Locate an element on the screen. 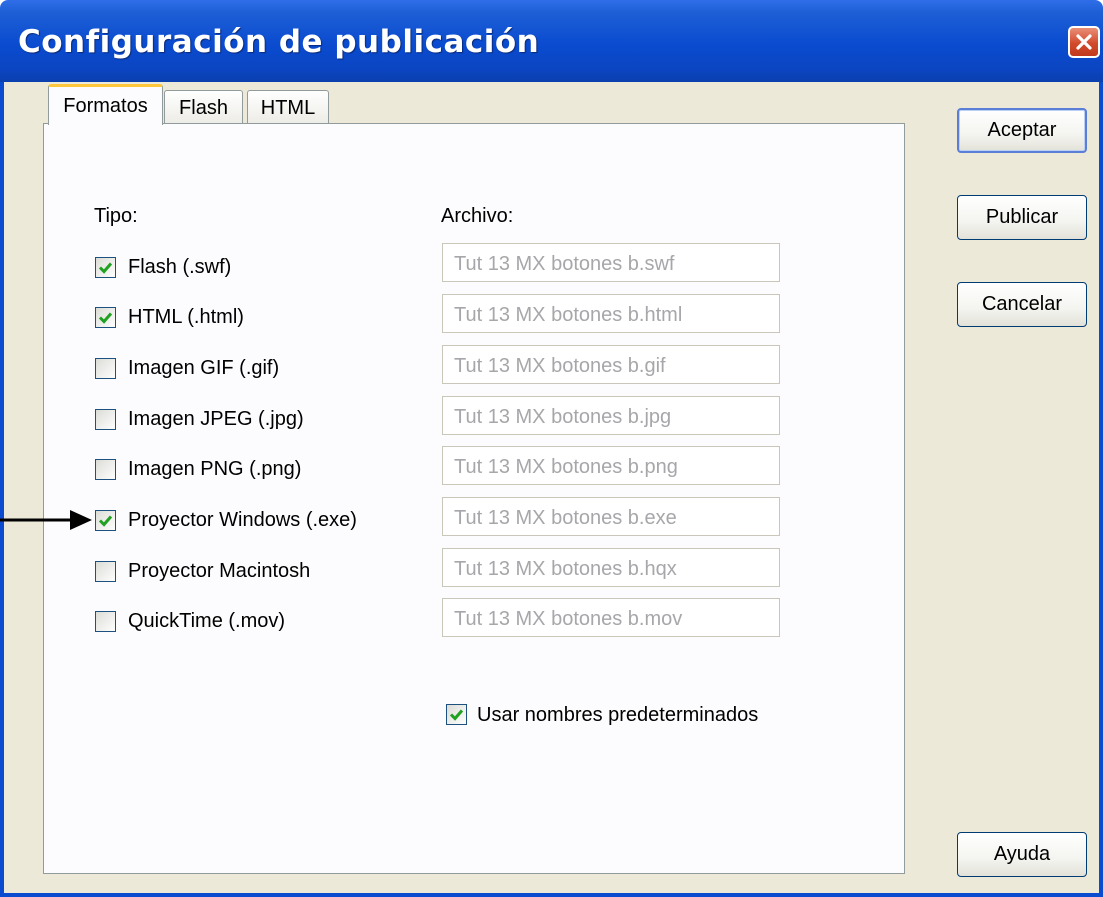 Image resolution: width=1103 pixels, height=897 pixels. publish-button: Publicar is located at coordinates (1022, 217).